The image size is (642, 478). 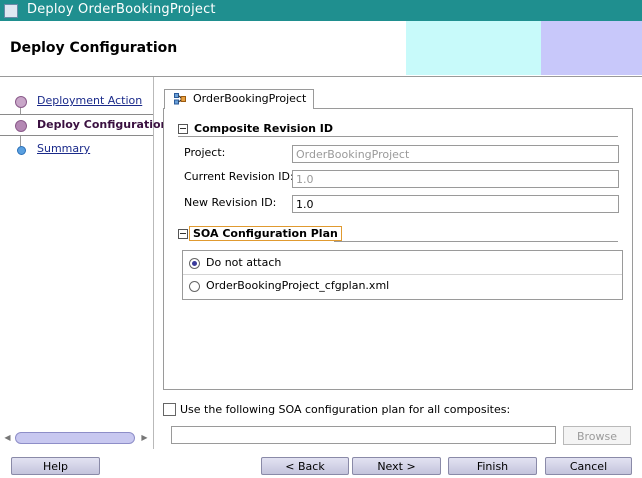 I want to click on radio-label: OrderBookingProject_cfgplan.xml, so click(x=297, y=285).